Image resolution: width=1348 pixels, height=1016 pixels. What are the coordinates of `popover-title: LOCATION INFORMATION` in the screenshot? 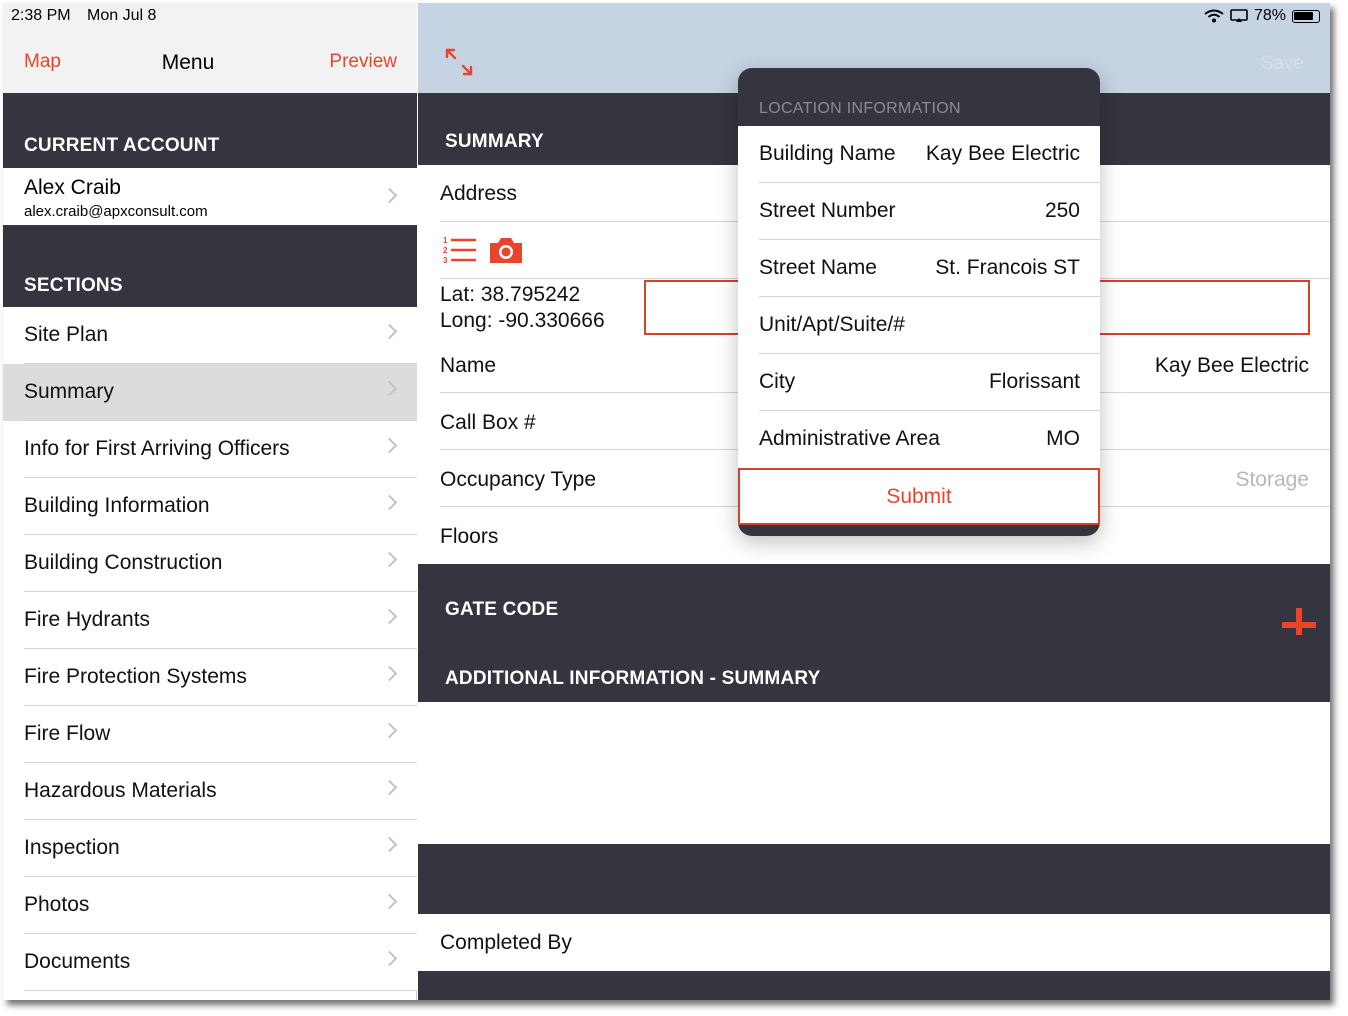 It's located at (860, 108).